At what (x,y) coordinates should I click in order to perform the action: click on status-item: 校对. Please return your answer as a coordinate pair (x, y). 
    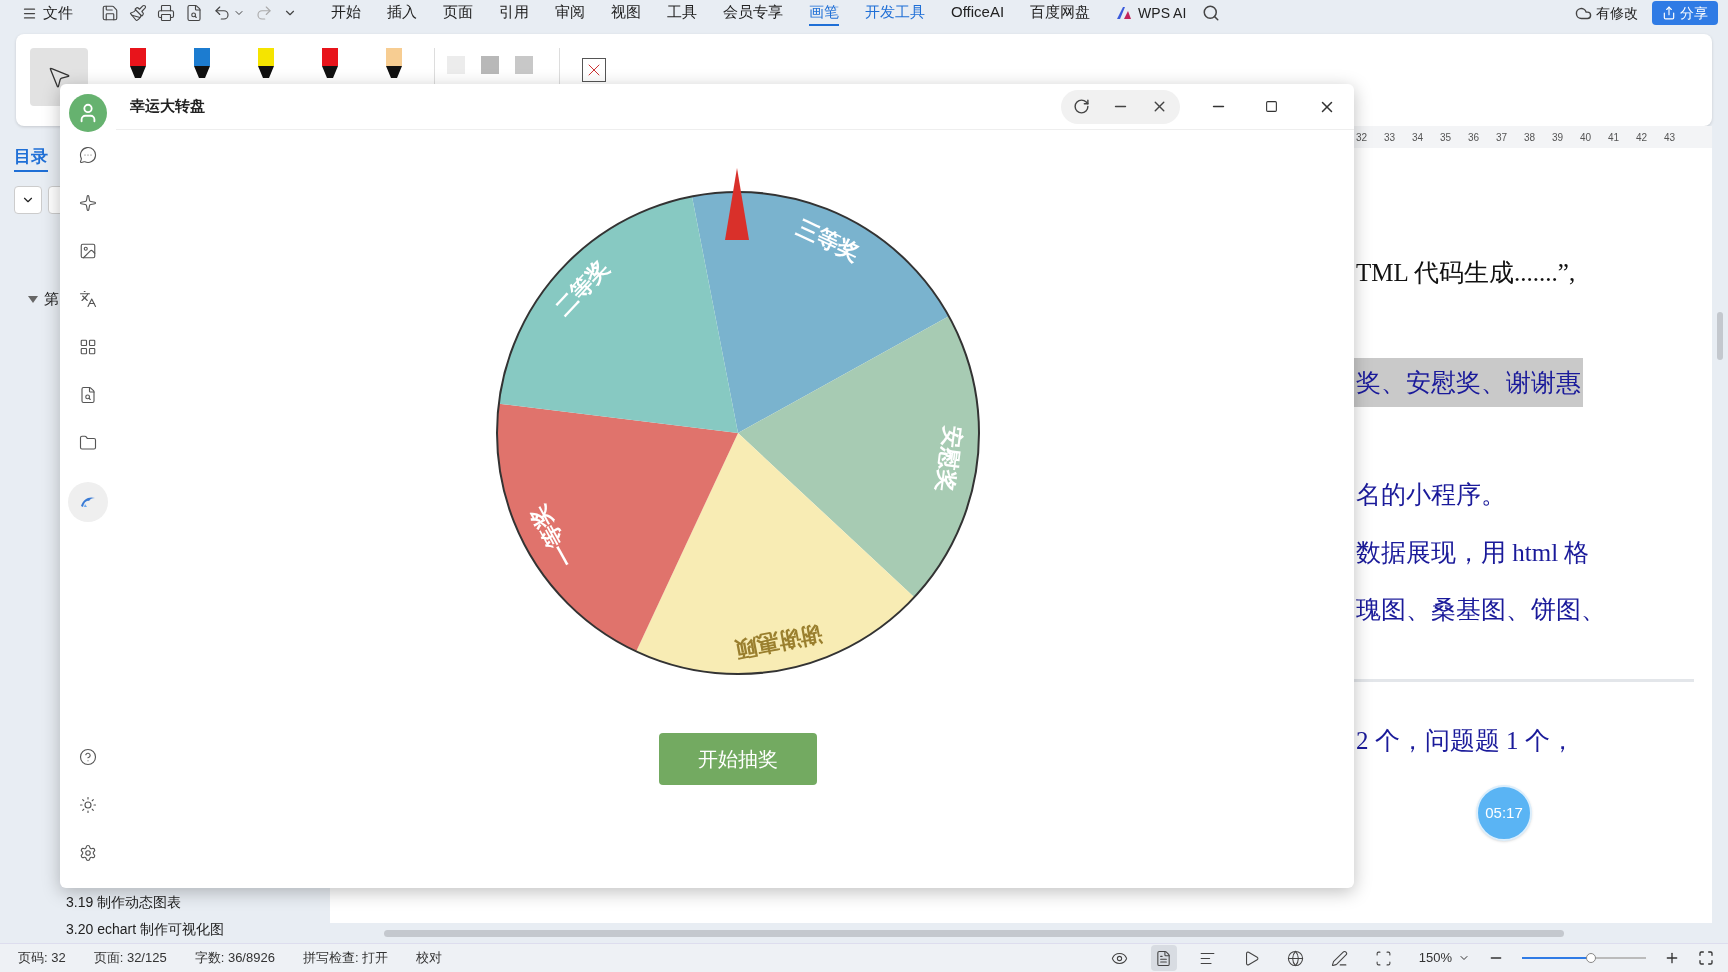
    Looking at the image, I should click on (429, 958).